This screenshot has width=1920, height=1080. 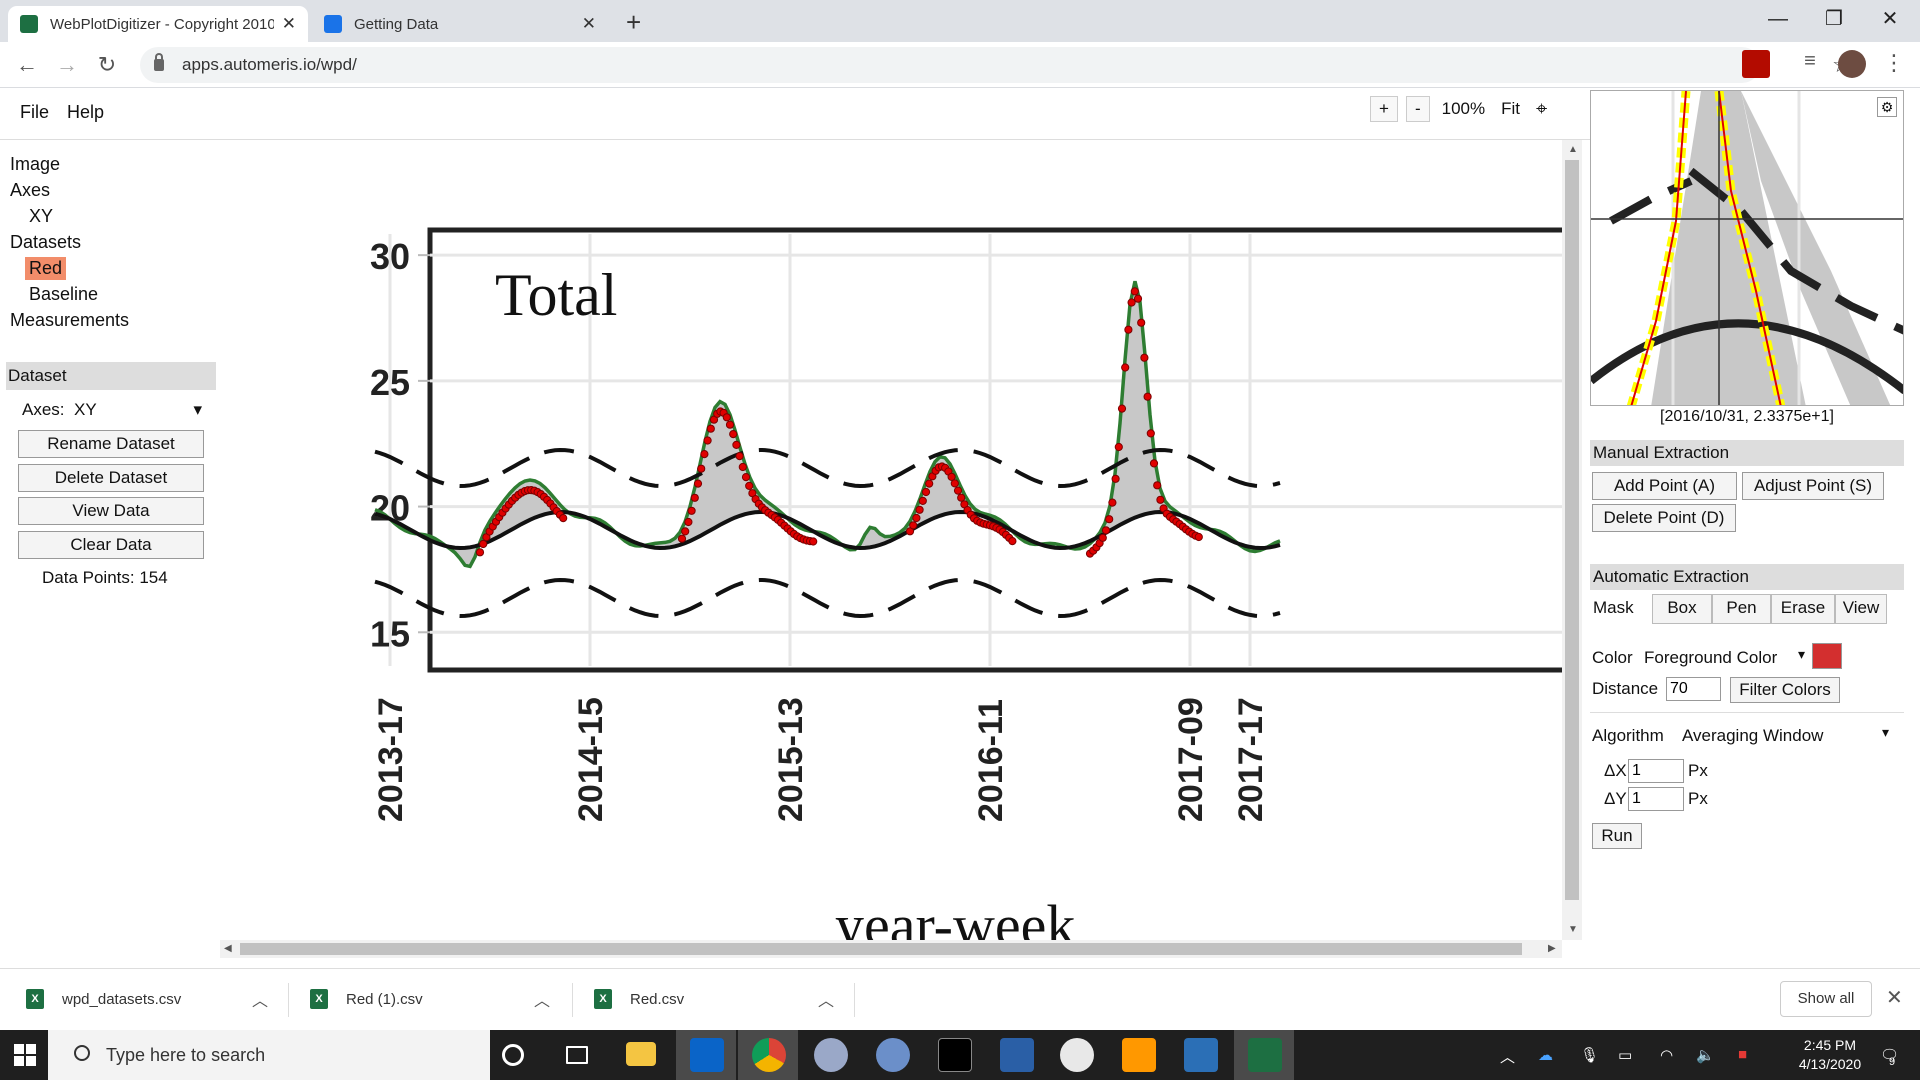 I want to click on add-point-button: Add Point (A), so click(x=1664, y=486).